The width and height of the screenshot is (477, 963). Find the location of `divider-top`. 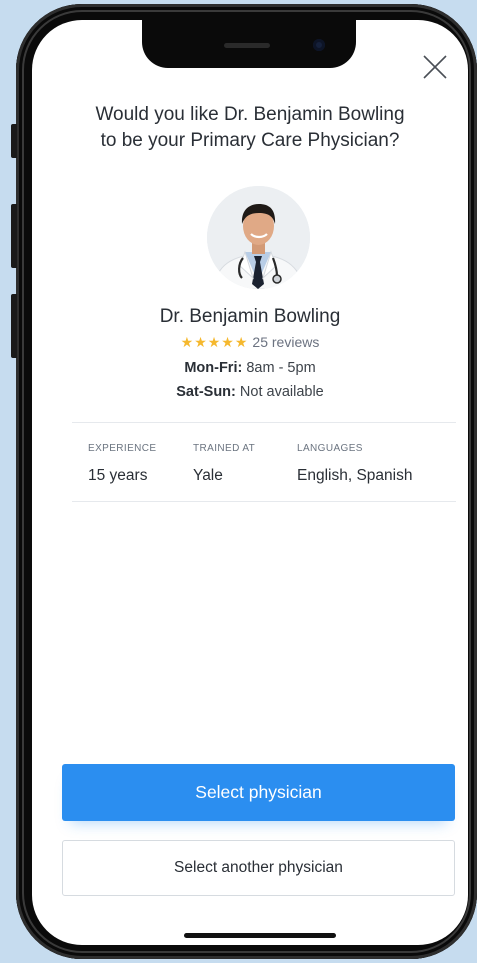

divider-top is located at coordinates (264, 422).